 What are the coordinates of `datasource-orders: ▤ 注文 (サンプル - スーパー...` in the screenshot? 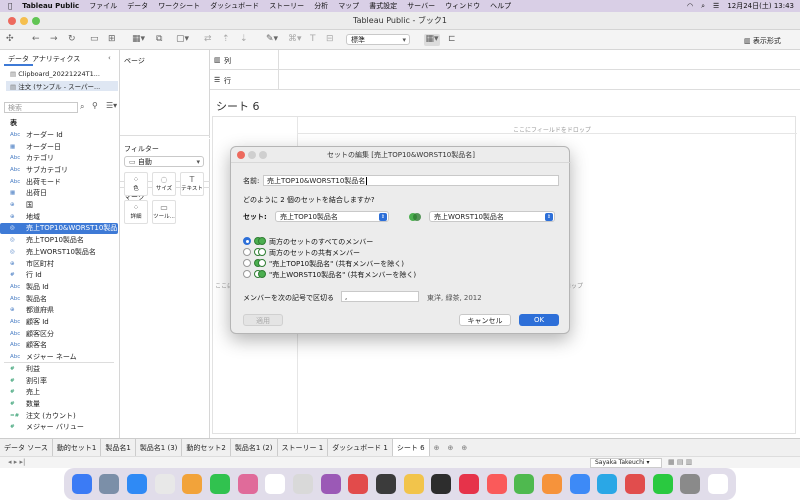 It's located at (62, 86).